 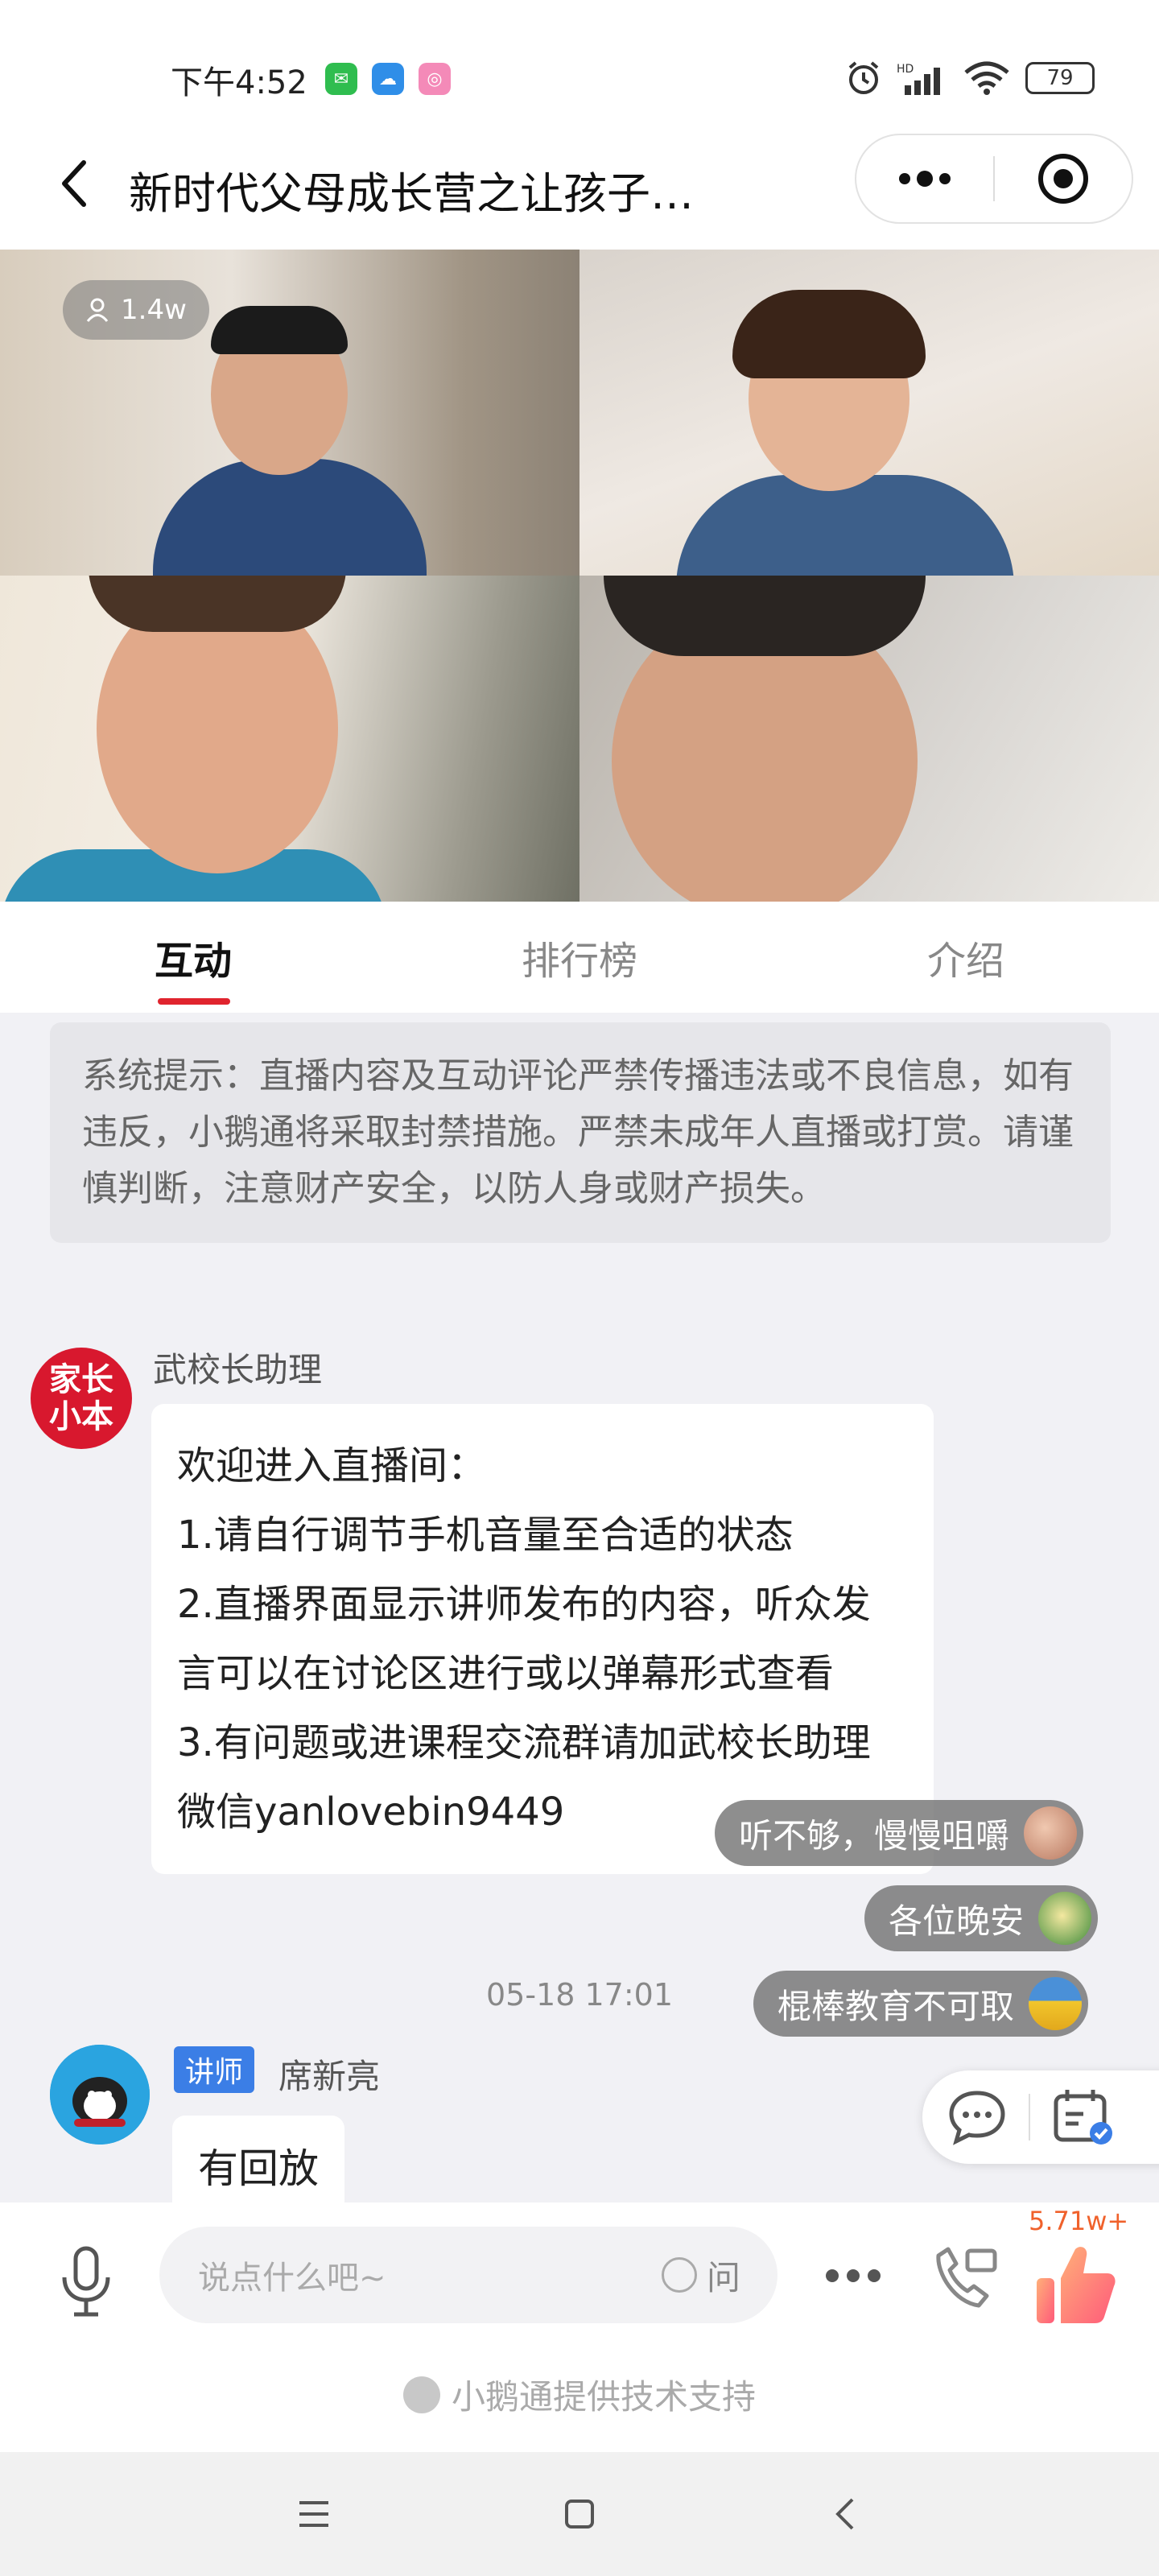 What do you see at coordinates (966, 957) in the screenshot?
I see `tab-intro: 介绍` at bounding box center [966, 957].